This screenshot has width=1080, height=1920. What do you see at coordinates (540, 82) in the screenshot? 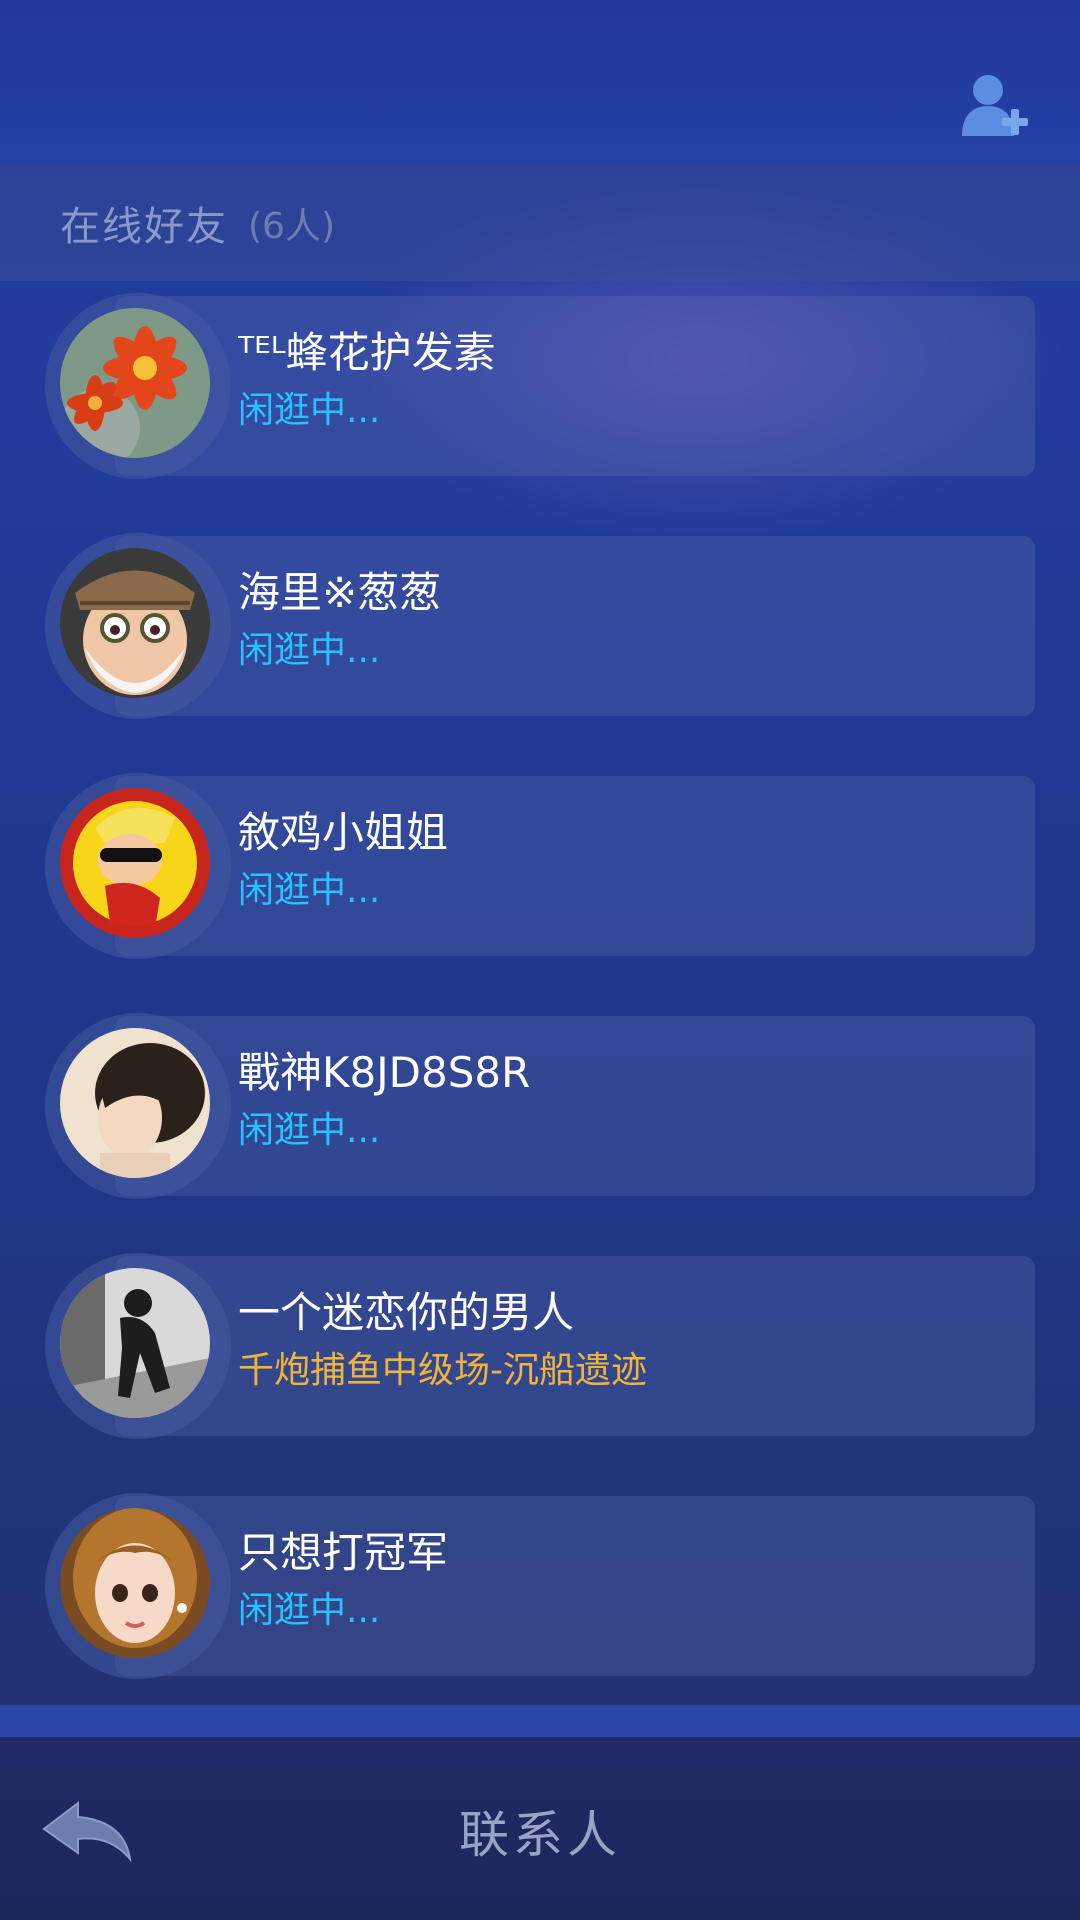
I see `top-bar` at bounding box center [540, 82].